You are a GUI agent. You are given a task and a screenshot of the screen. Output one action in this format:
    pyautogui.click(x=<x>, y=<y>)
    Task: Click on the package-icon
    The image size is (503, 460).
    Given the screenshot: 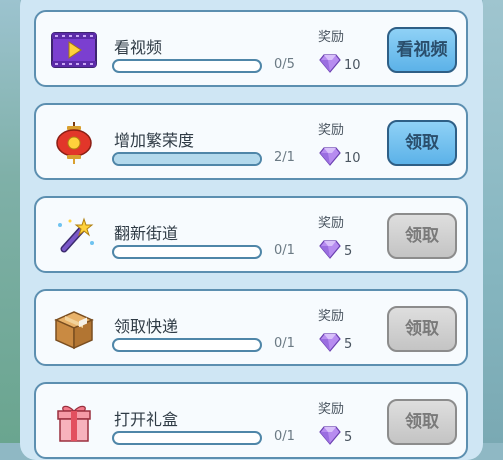 What is the action you would take?
    pyautogui.click(x=74, y=330)
    